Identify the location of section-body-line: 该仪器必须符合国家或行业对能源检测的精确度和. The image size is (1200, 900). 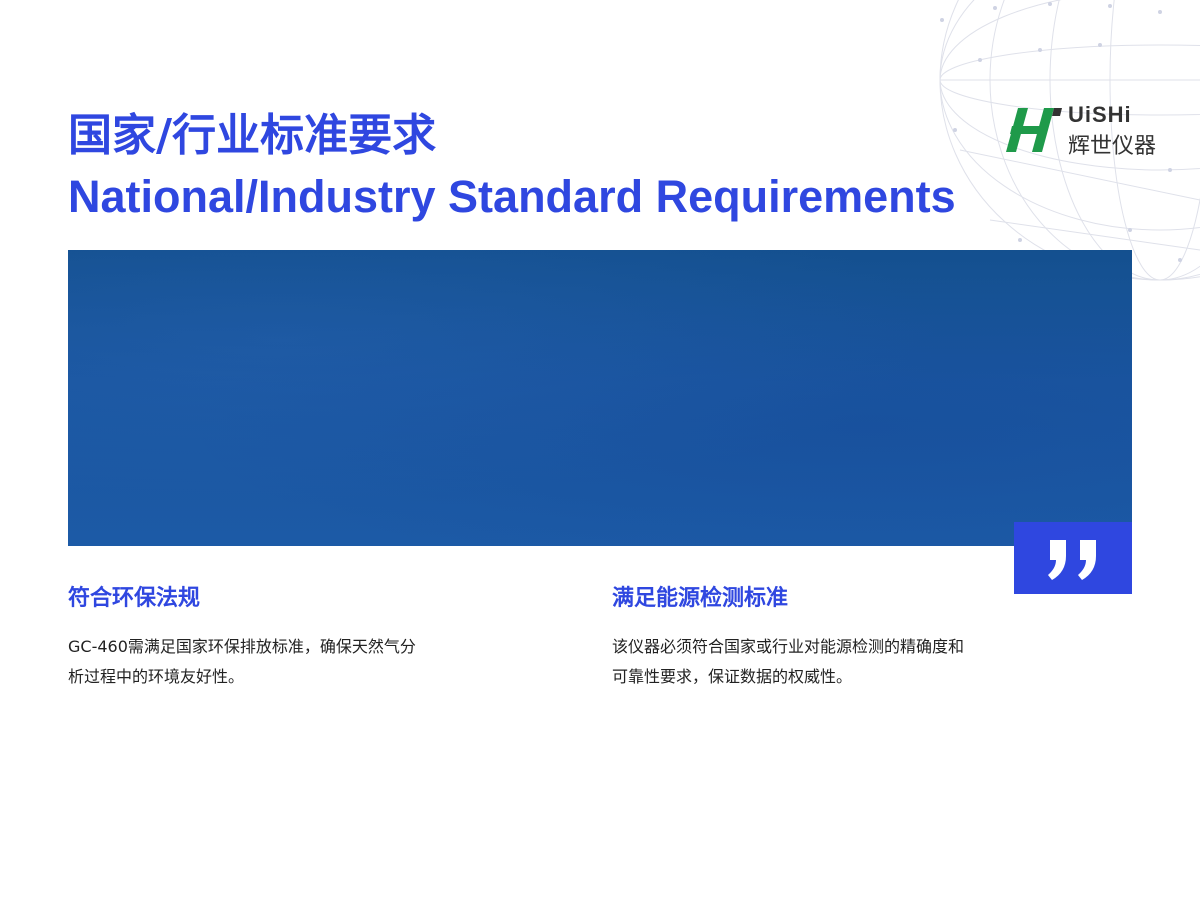
(788, 646).